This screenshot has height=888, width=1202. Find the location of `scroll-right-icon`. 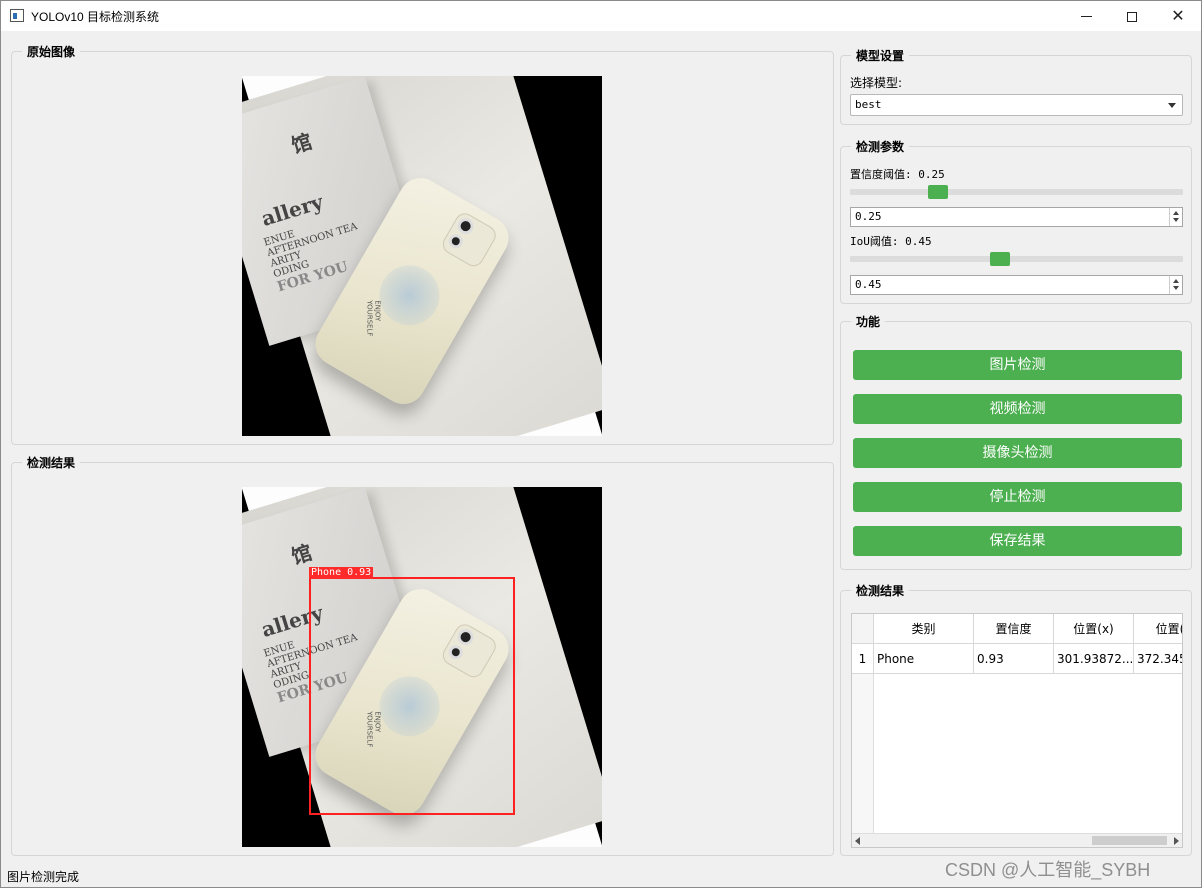

scroll-right-icon is located at coordinates (1176, 841).